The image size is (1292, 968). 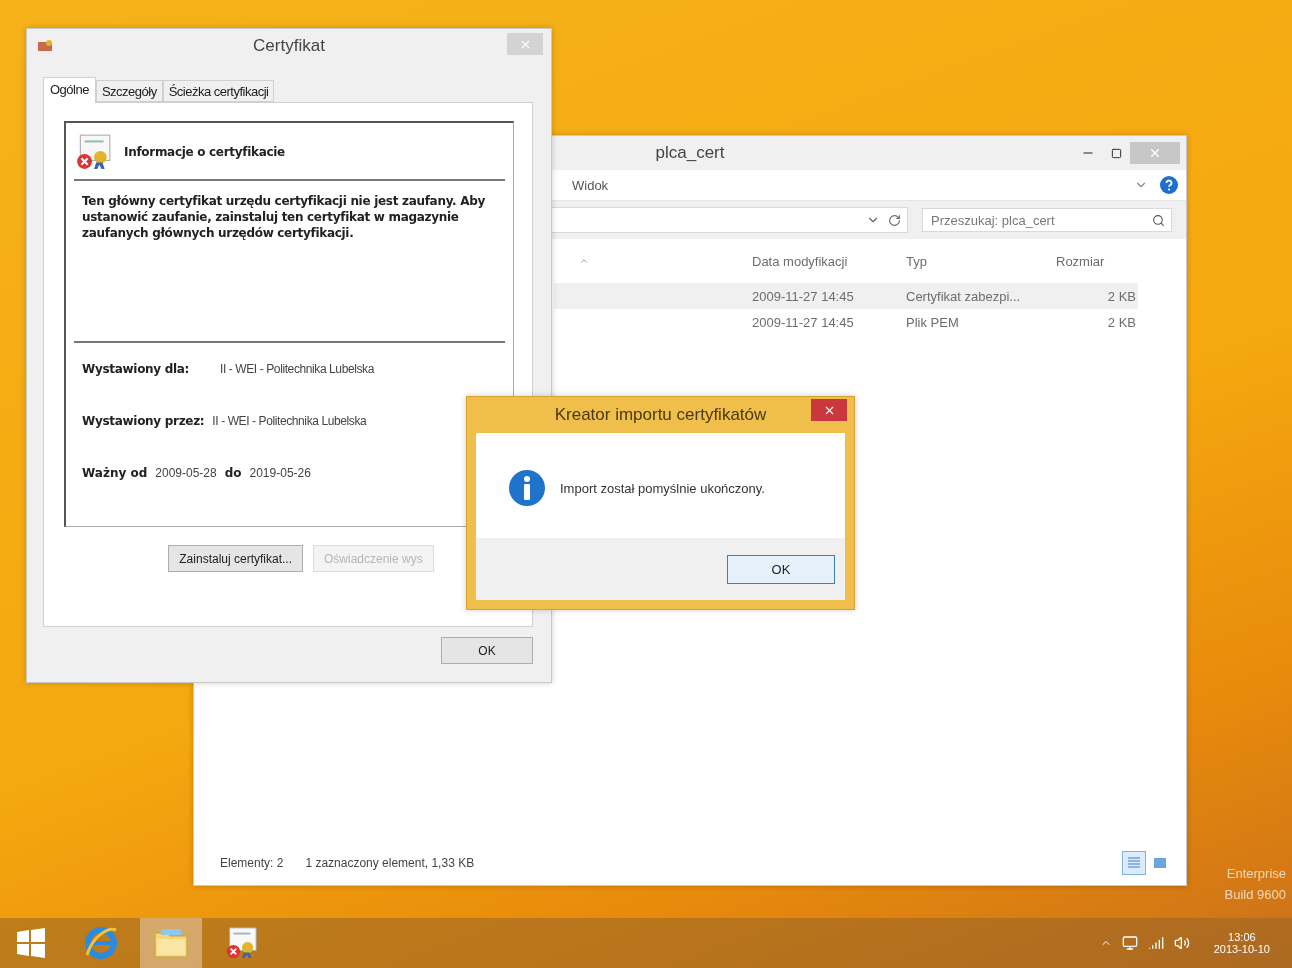 I want to click on build-text: Build 9600, so click(x=1255, y=894).